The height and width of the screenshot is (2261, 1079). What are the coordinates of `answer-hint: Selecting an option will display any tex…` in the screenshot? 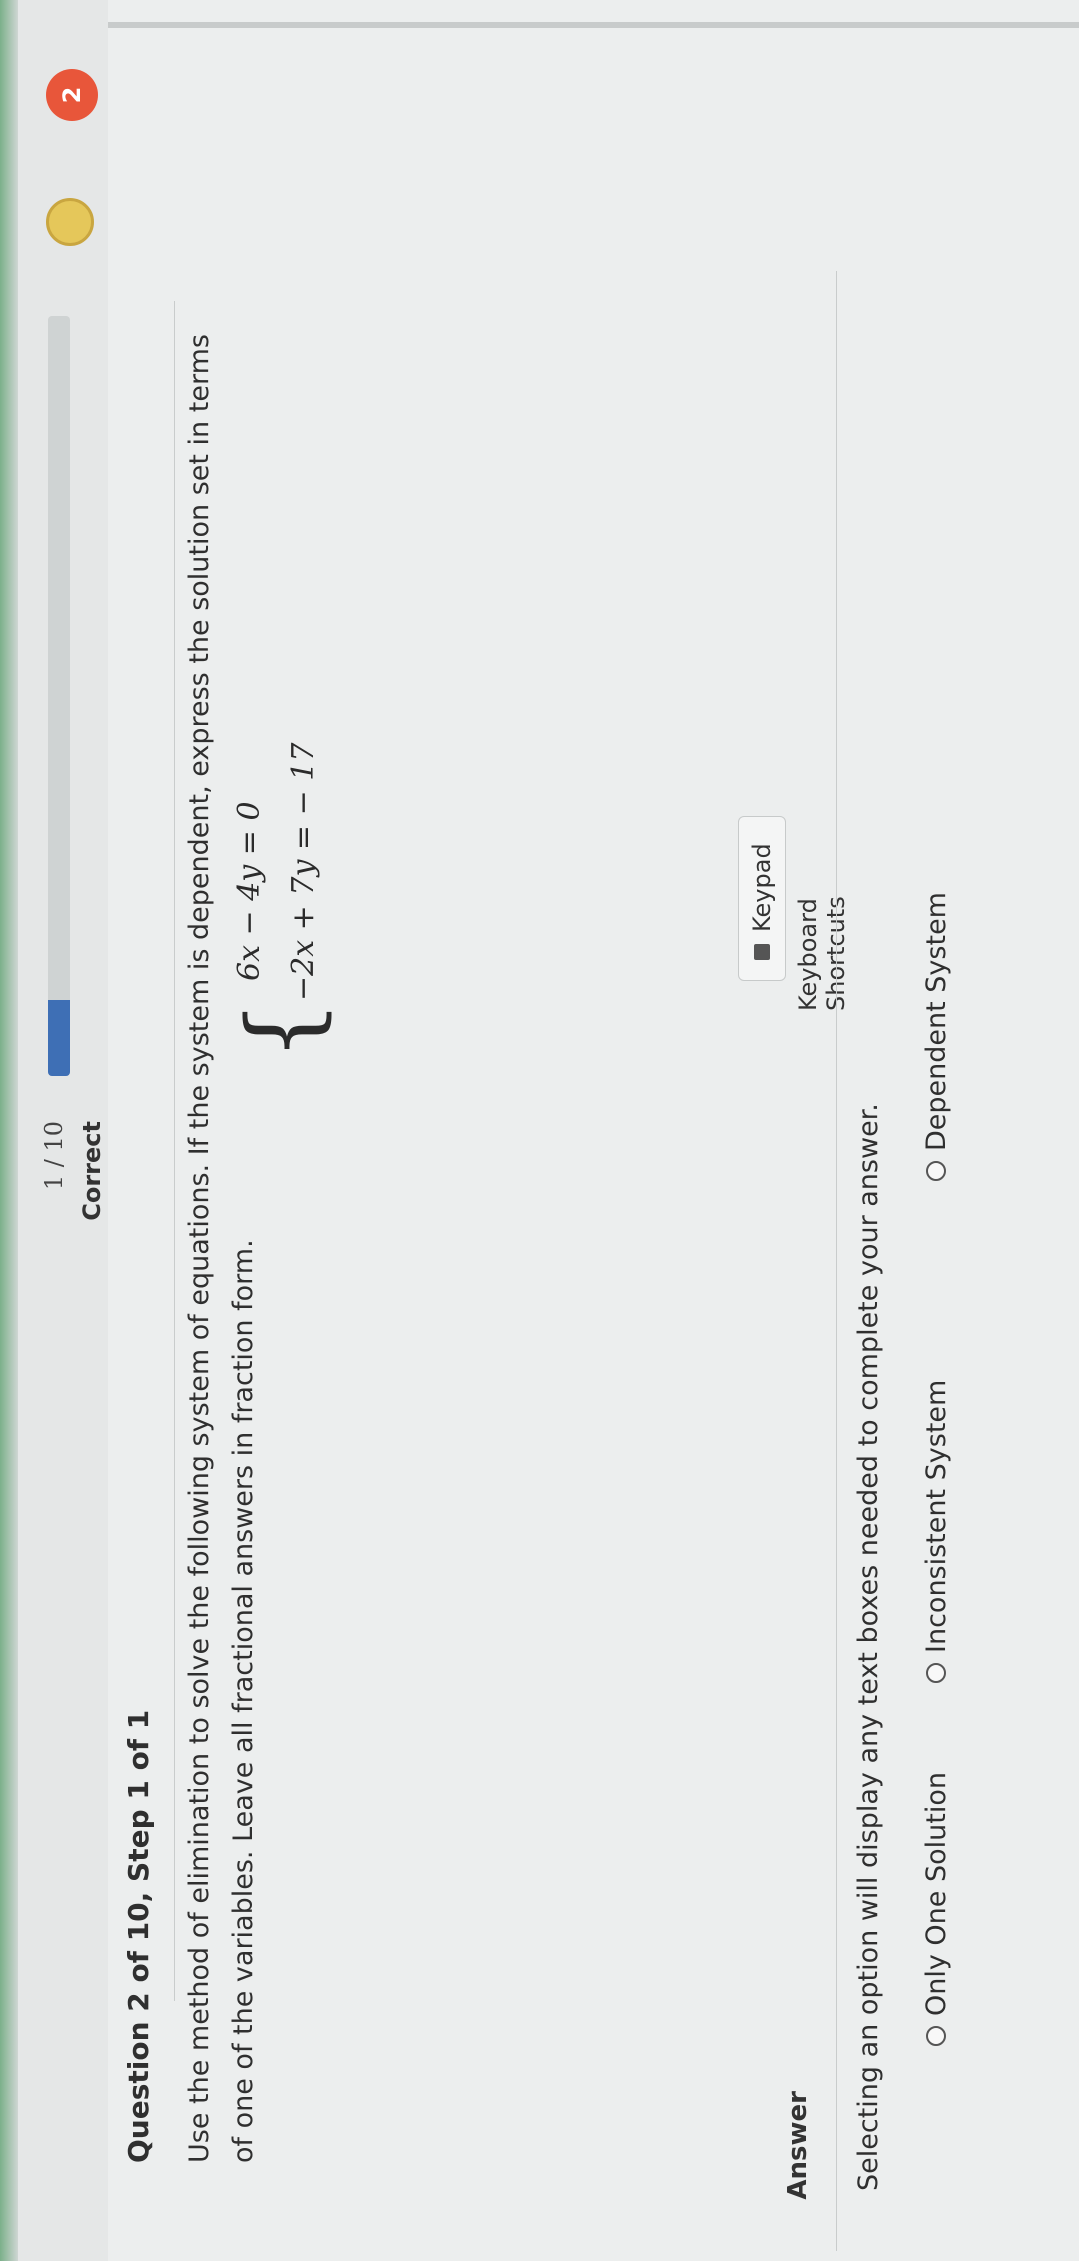 It's located at (868, 1647).